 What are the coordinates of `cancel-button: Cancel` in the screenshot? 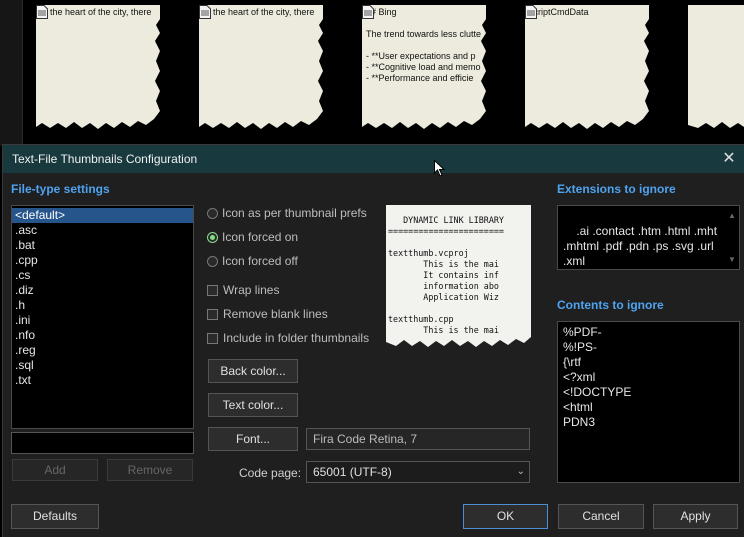 It's located at (601, 516).